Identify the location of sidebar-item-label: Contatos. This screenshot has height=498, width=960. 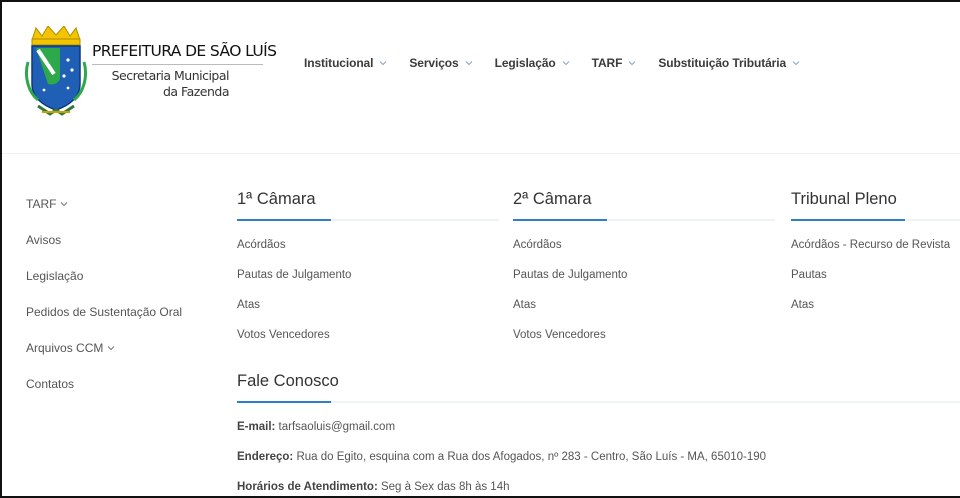
(50, 384).